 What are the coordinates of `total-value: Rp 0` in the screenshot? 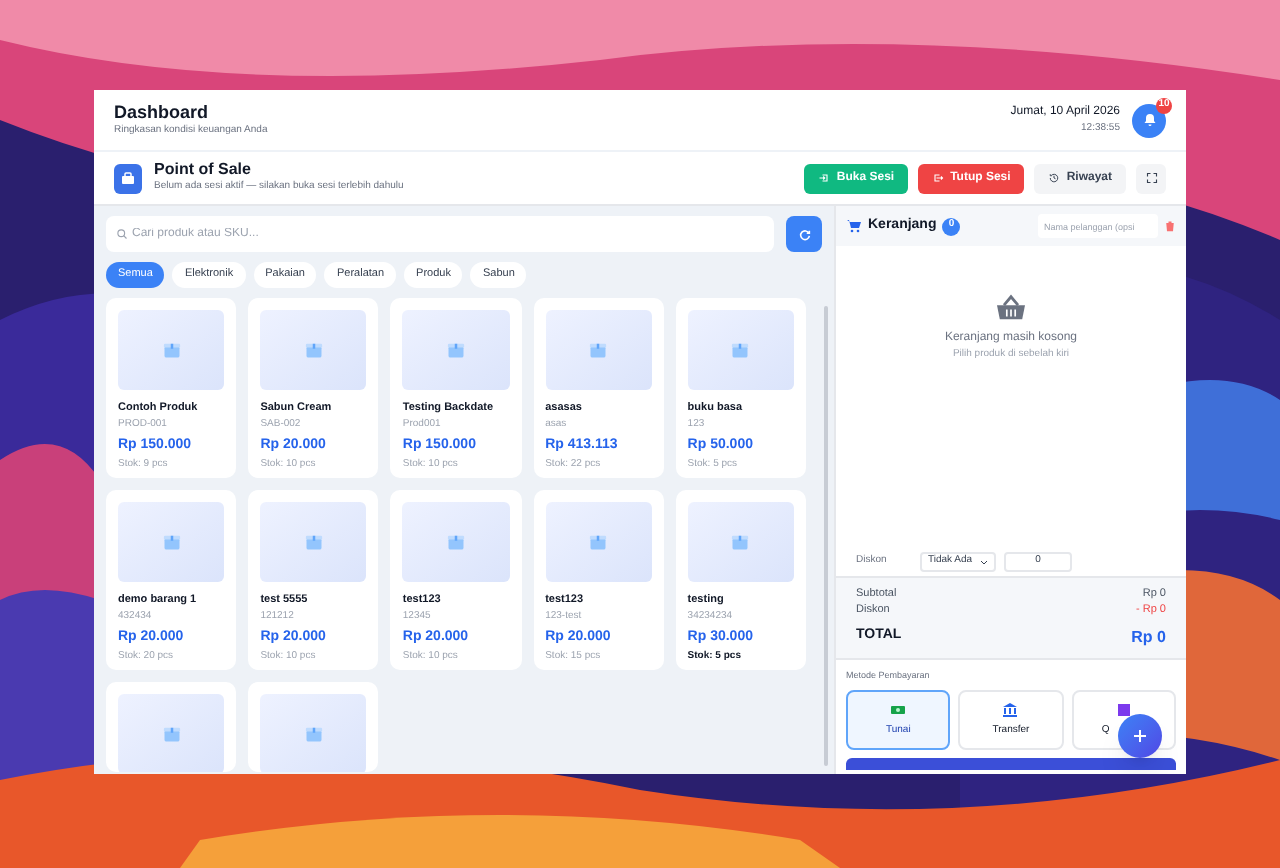 It's located at (1148, 637).